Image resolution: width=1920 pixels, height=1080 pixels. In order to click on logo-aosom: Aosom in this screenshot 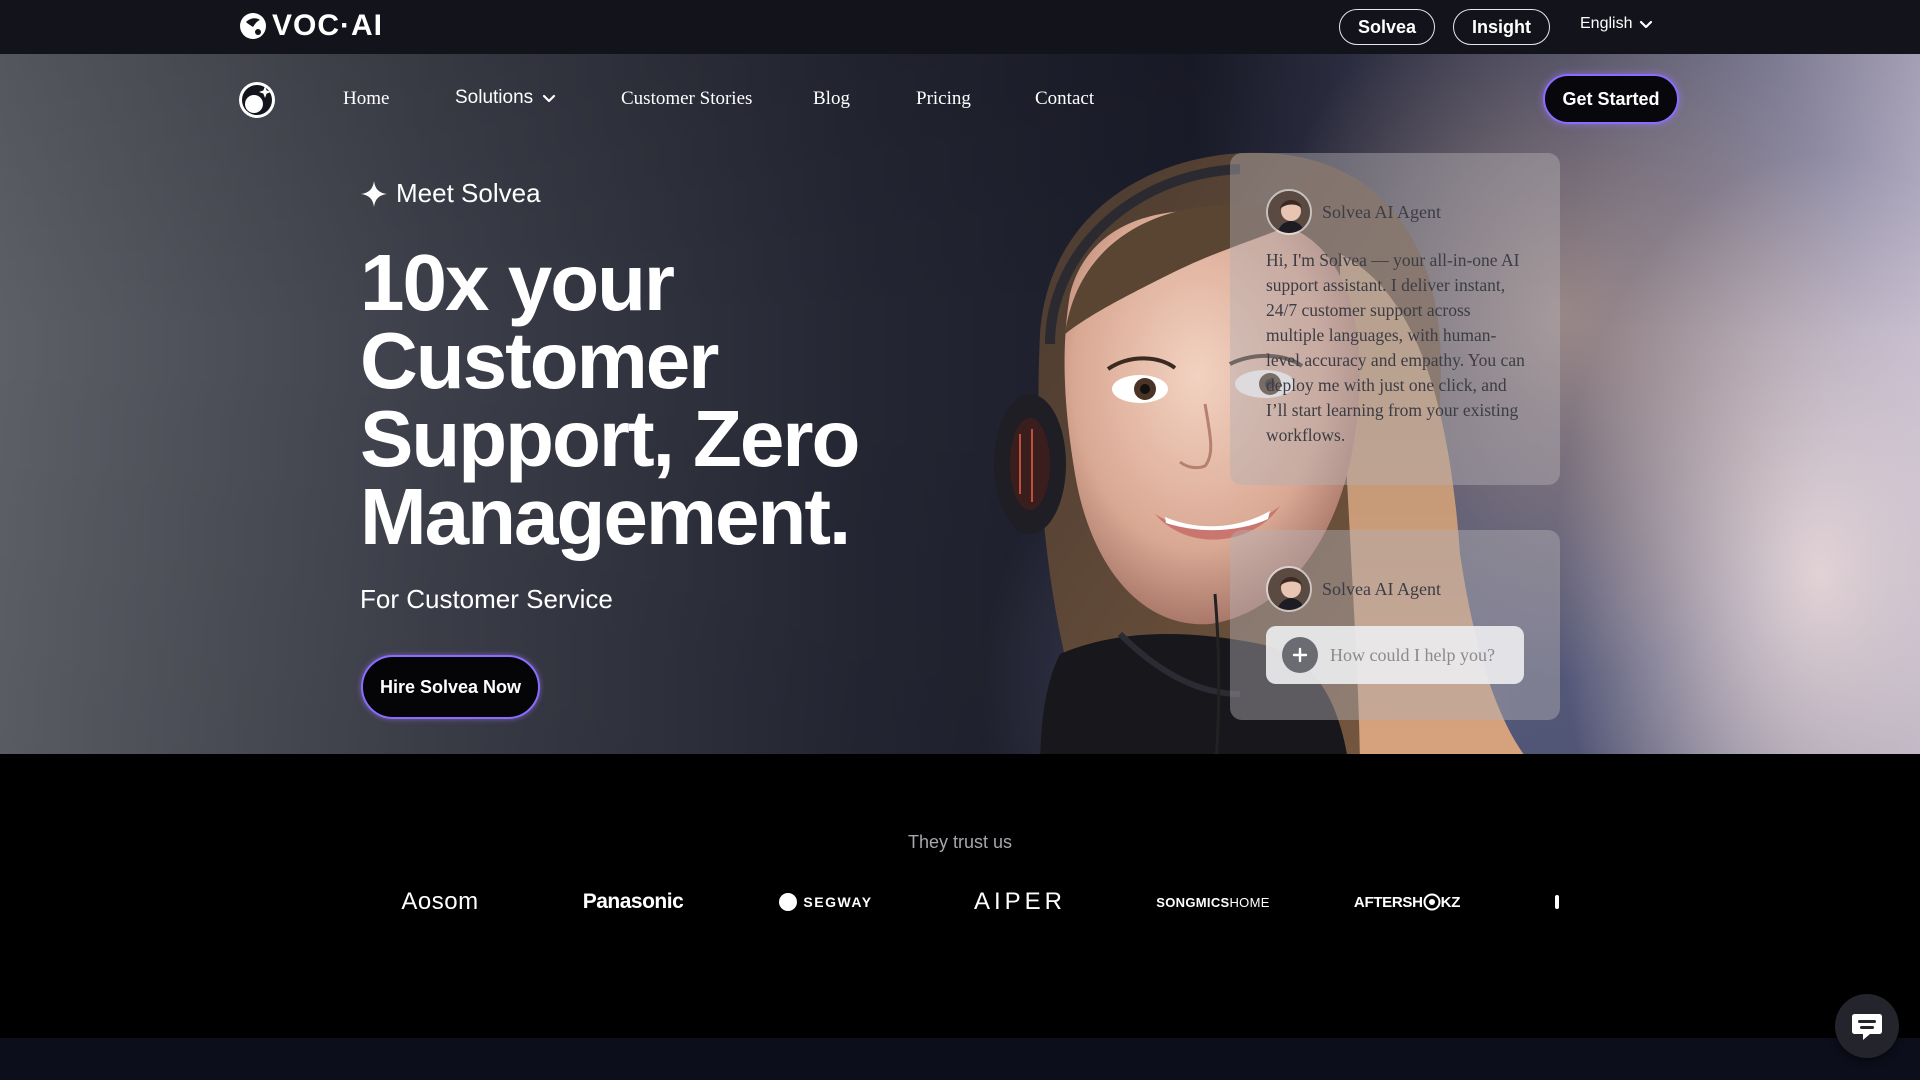, I will do `click(440, 901)`.